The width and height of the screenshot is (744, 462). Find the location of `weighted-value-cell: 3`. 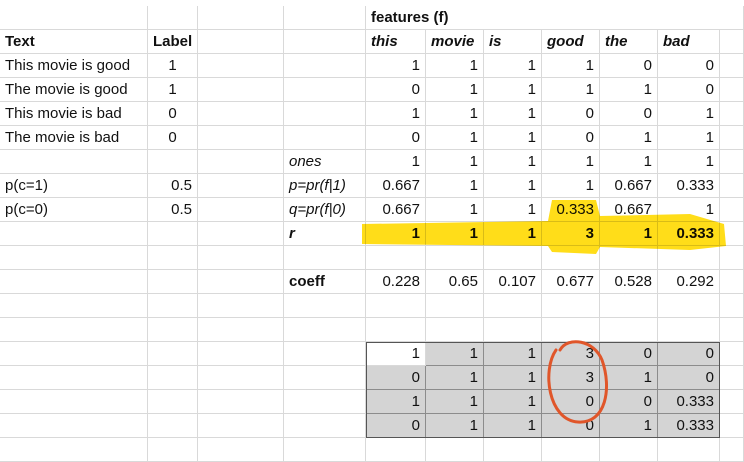

weighted-value-cell: 3 is located at coordinates (571, 354).